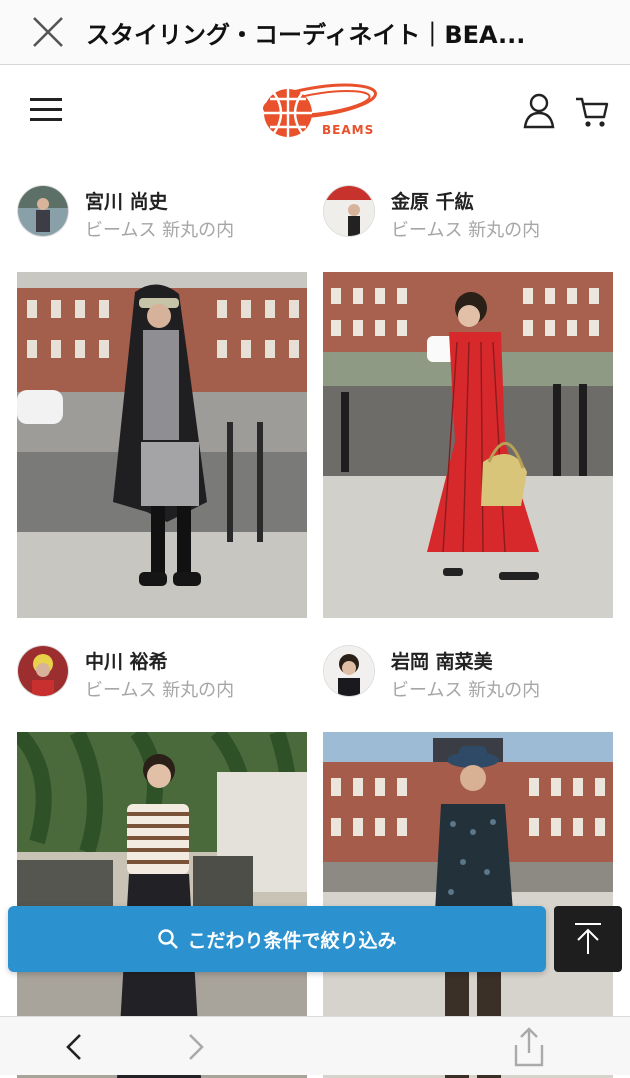 This screenshot has width=630, height=1078. What do you see at coordinates (75, 1047) in the screenshot?
I see `chevron-left-icon` at bounding box center [75, 1047].